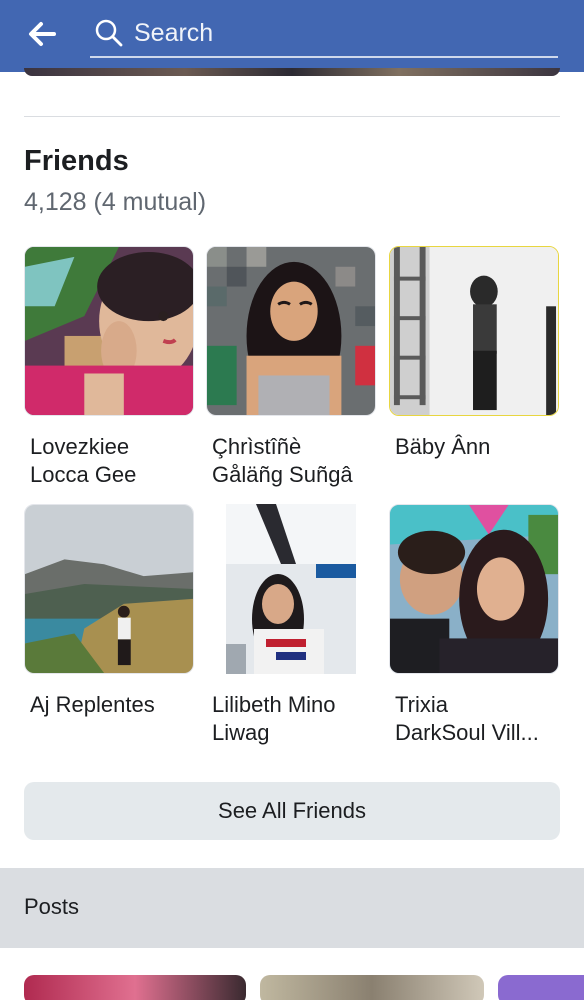 The width and height of the screenshot is (584, 1000). Describe the element at coordinates (109, 33) in the screenshot. I see `search-icon` at that location.